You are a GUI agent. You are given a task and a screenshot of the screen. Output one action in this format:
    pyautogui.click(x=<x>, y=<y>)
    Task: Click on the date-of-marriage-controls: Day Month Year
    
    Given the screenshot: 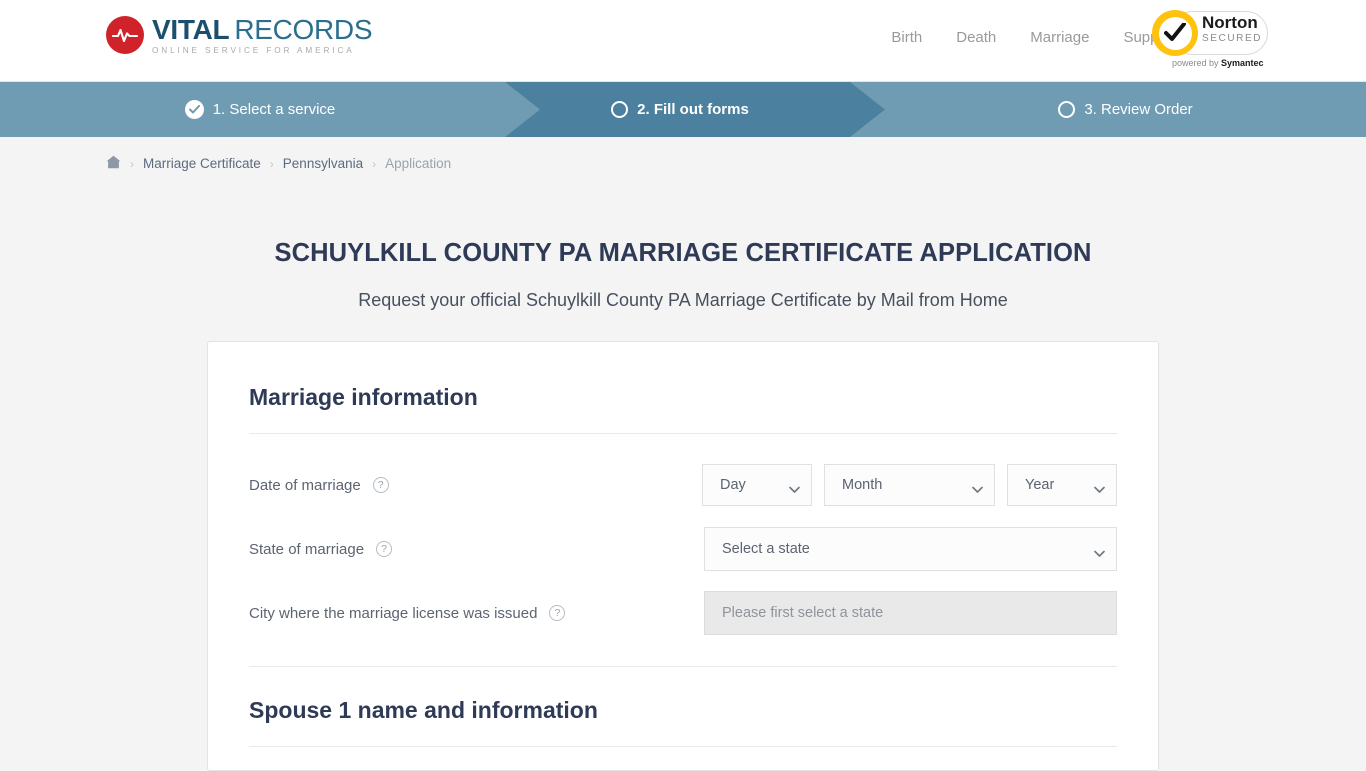 What is the action you would take?
    pyautogui.click(x=909, y=485)
    